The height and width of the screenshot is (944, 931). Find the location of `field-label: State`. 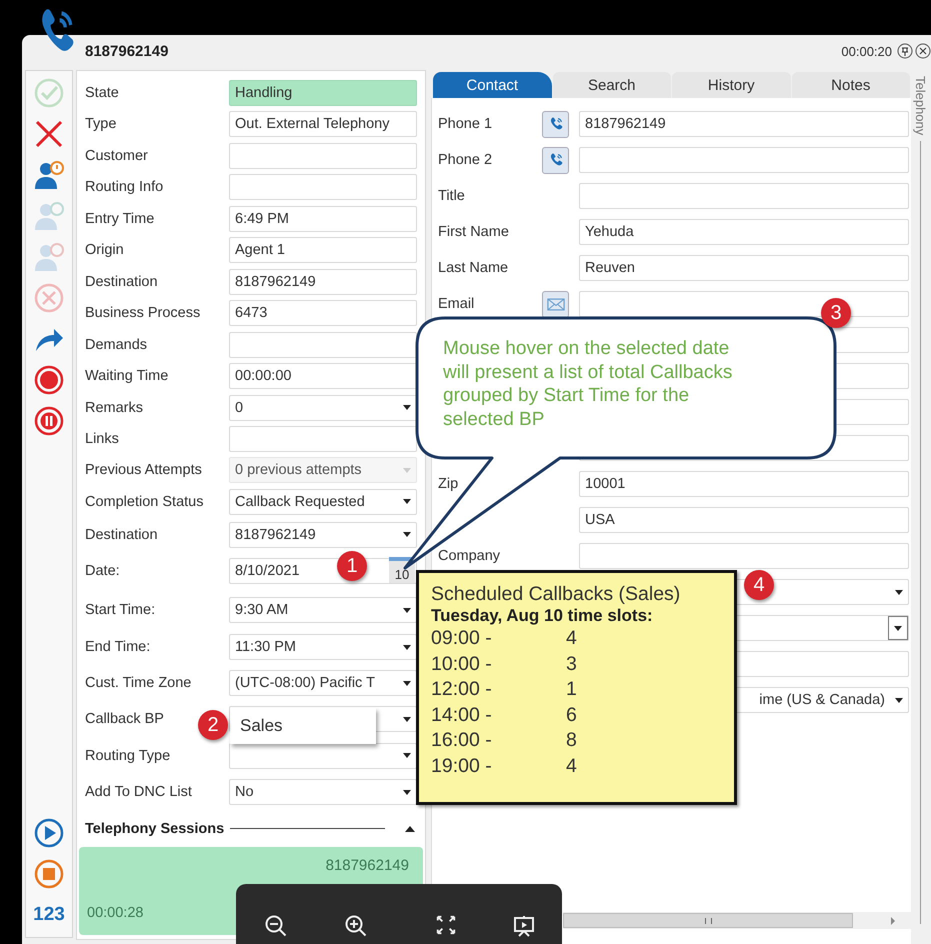

field-label: State is located at coordinates (102, 92).